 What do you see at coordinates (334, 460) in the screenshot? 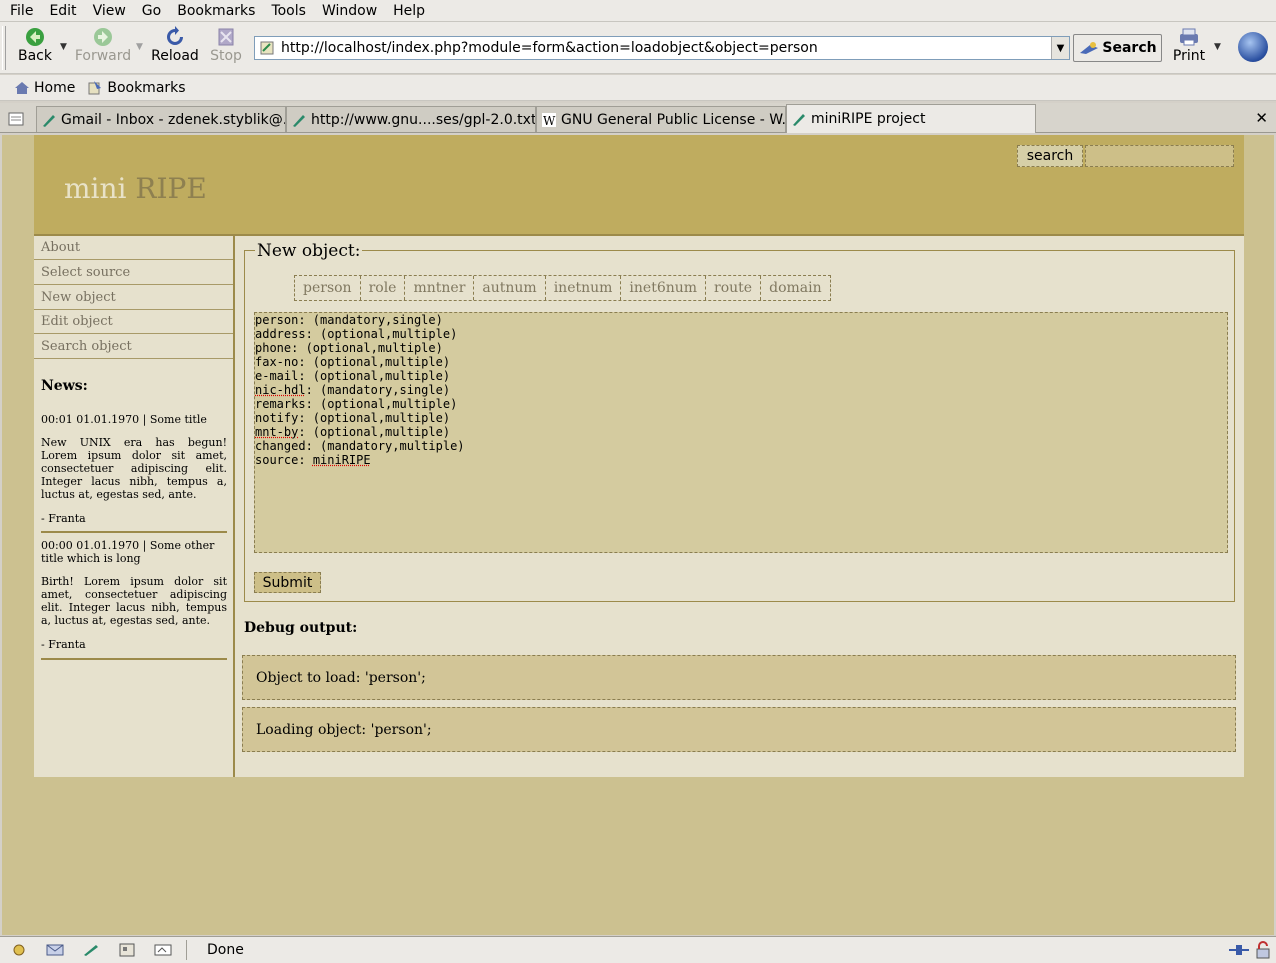
I see `textarea-attribute-spec: : miniRIPE` at bounding box center [334, 460].